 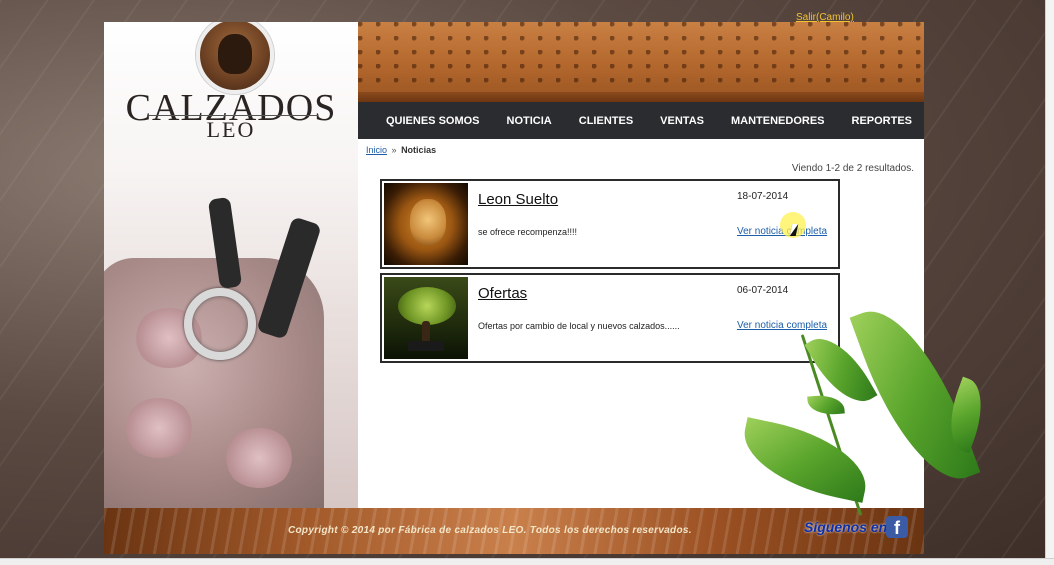 What do you see at coordinates (235, 54) in the screenshot?
I see `lion-head-icon` at bounding box center [235, 54].